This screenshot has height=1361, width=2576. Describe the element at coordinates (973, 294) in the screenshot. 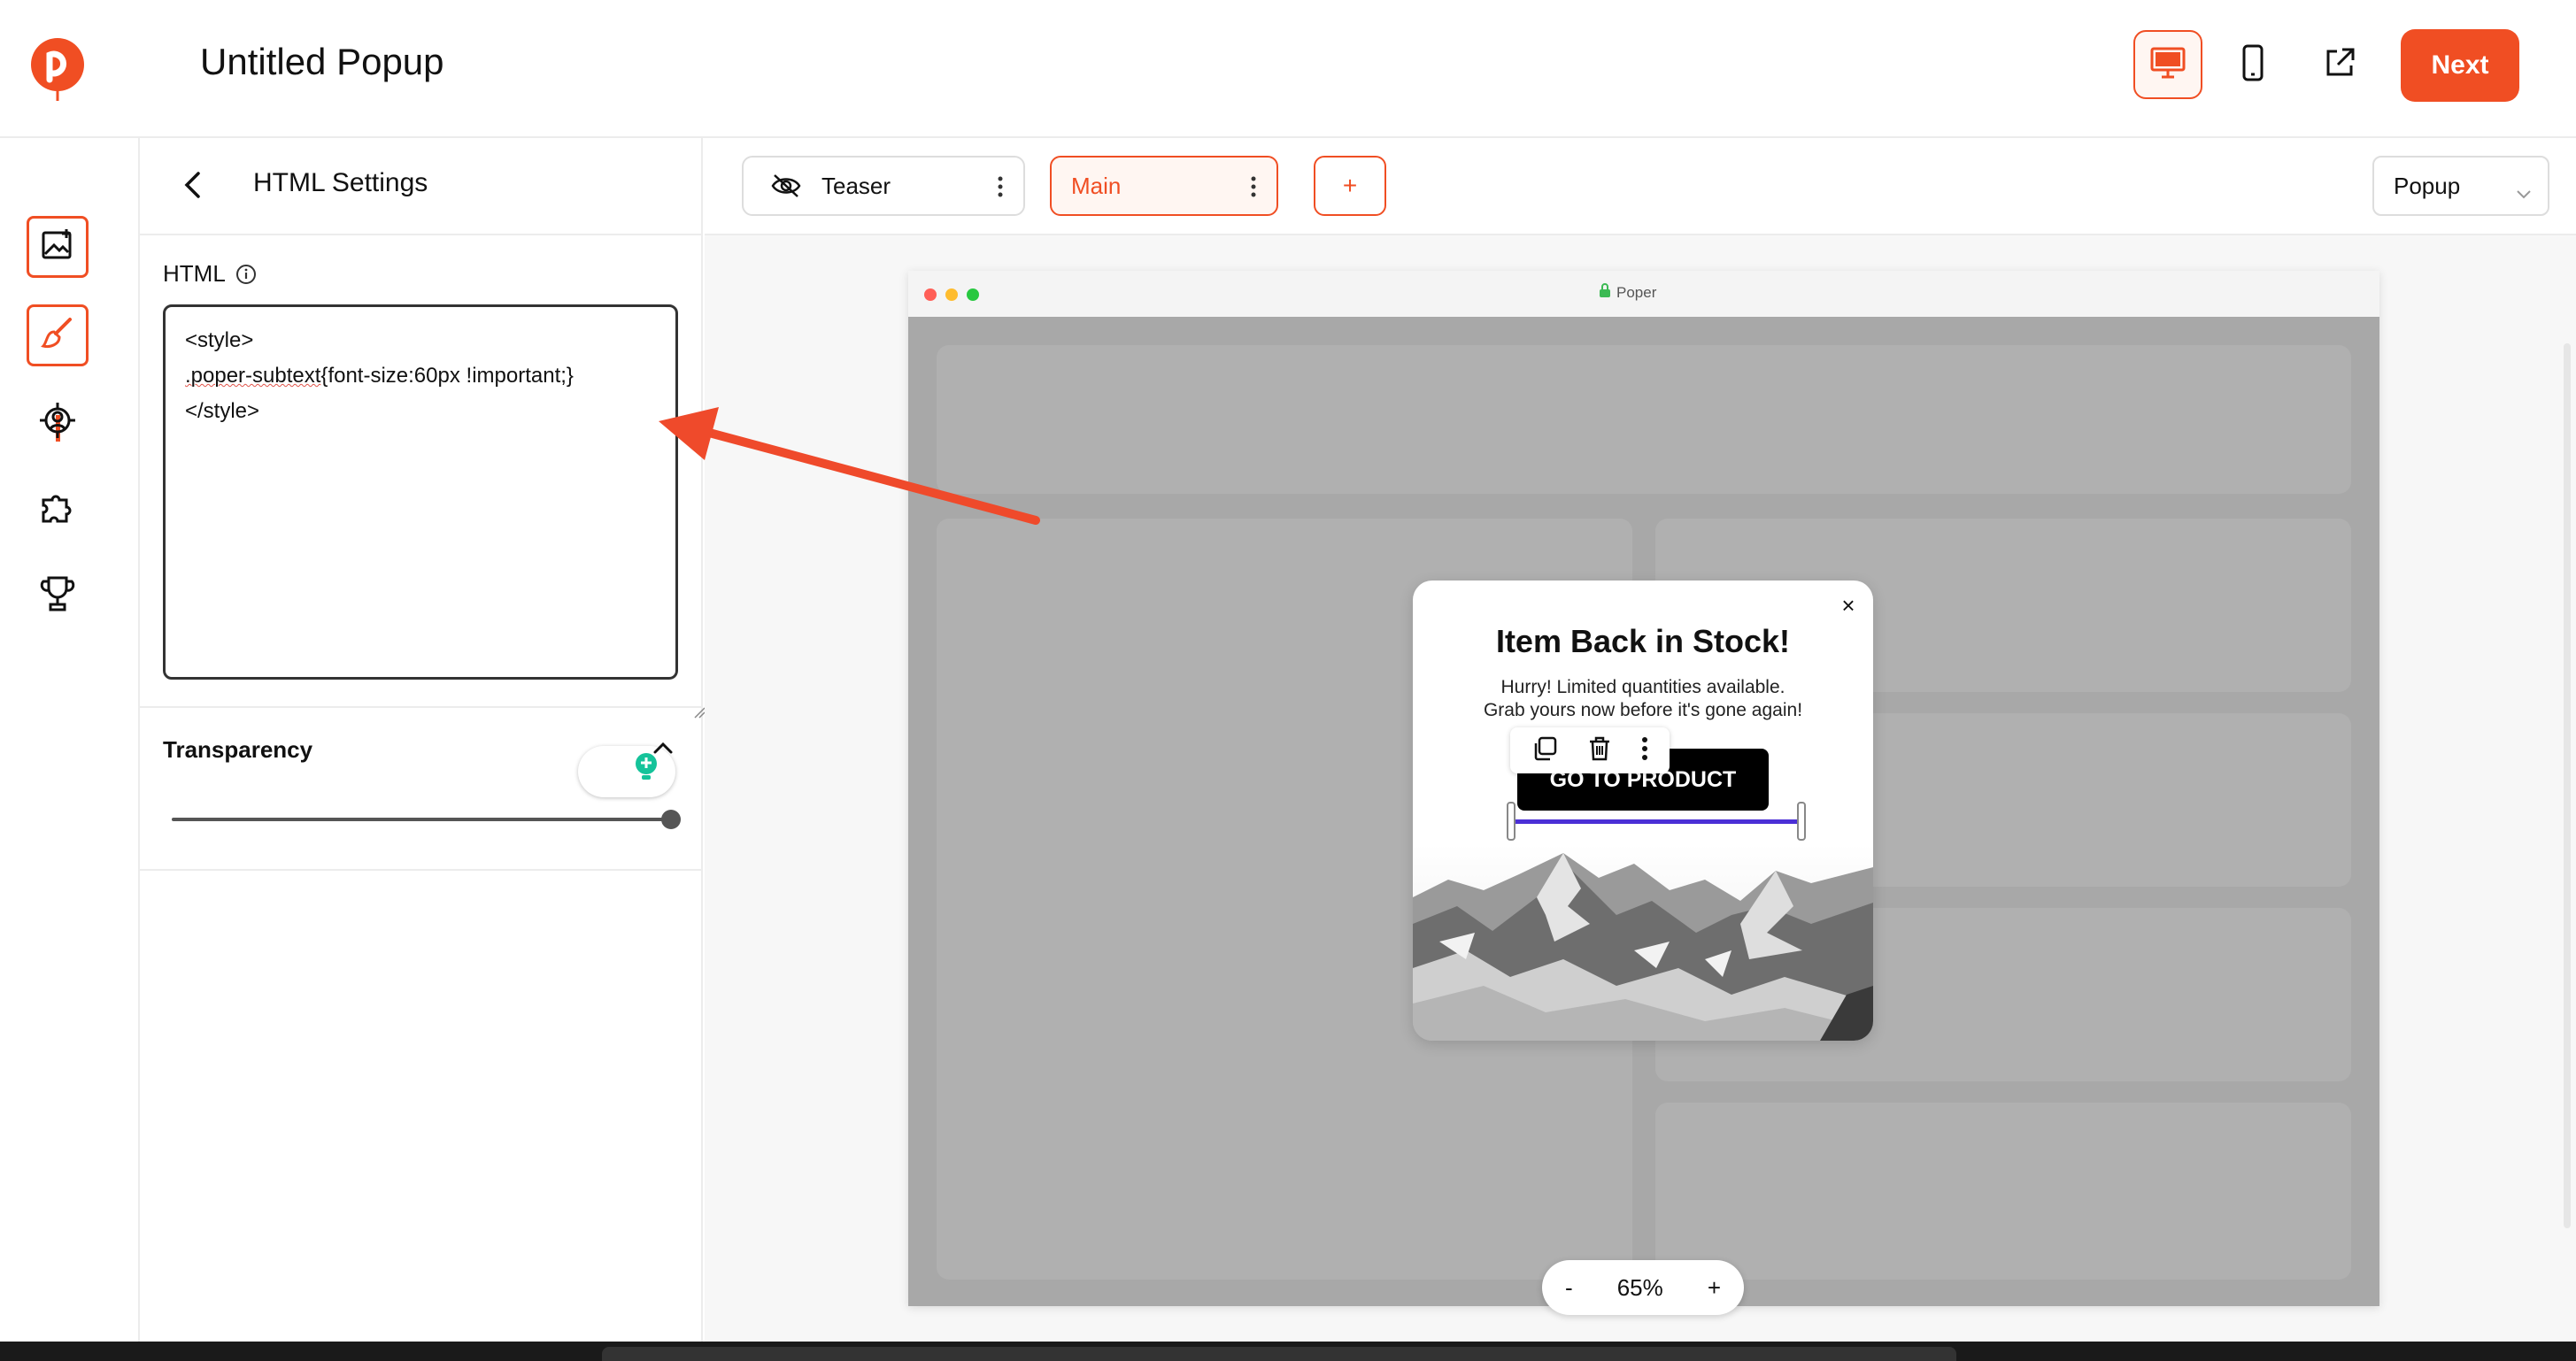

I see `window-maximize-dot` at that location.